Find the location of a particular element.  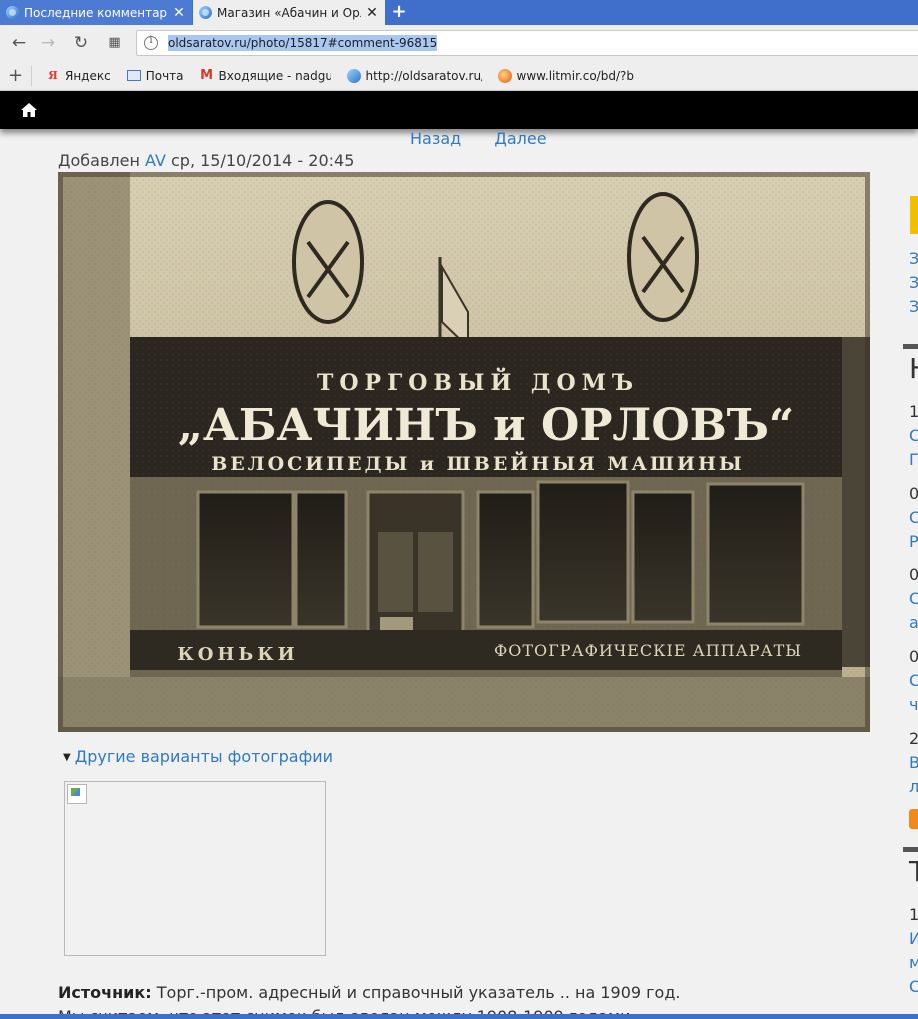

variant-thumbnail is located at coordinates (195, 868).